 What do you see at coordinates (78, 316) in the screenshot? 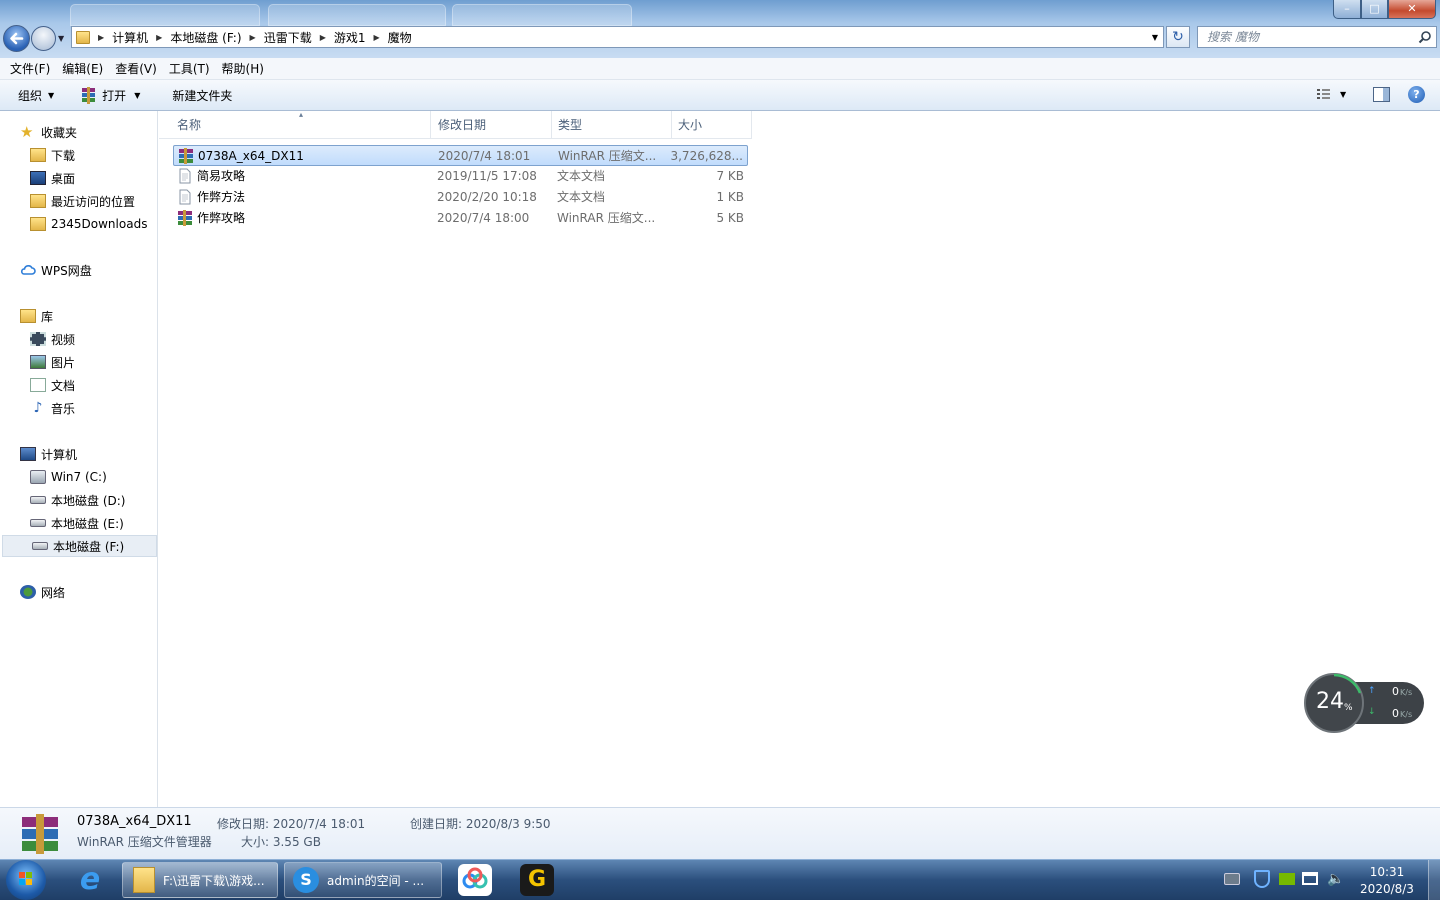
I see `nav-libraries: 库` at bounding box center [78, 316].